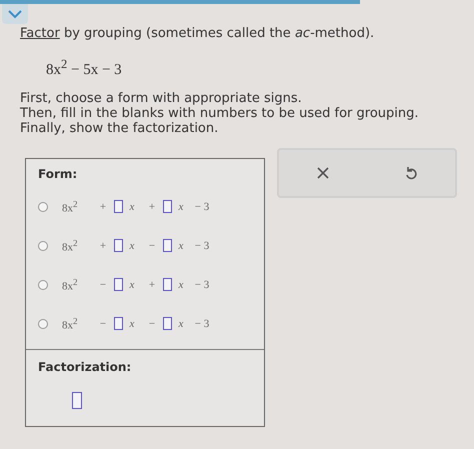  I want to click on clear-button, so click(323, 173).